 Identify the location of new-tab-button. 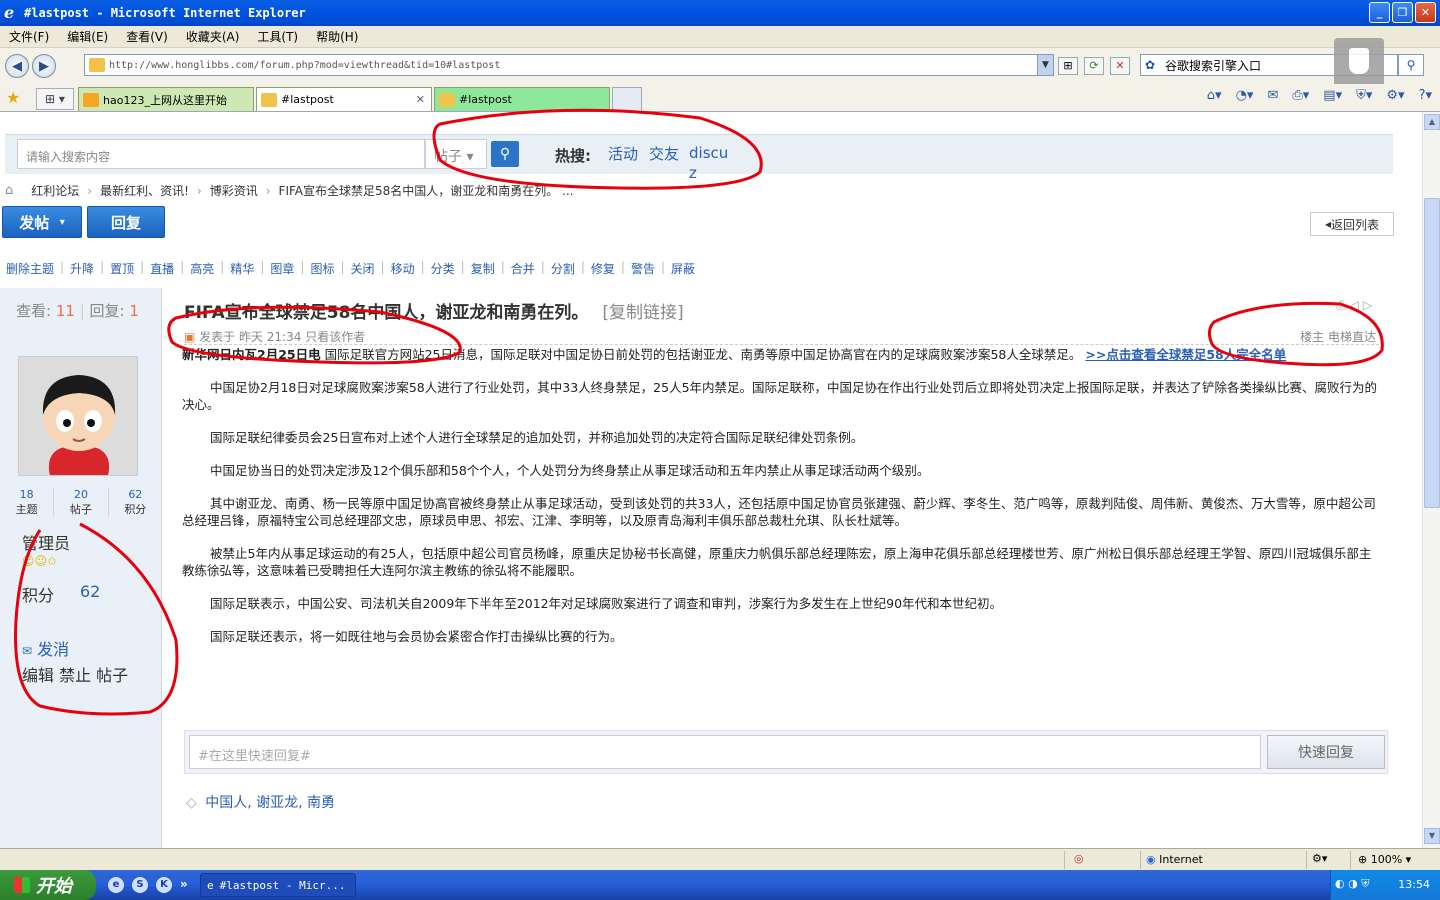
(627, 99).